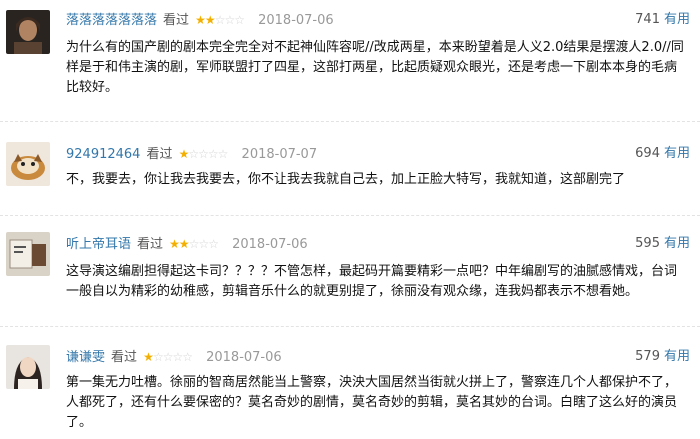 Image resolution: width=700 pixels, height=439 pixels. What do you see at coordinates (662, 20) in the screenshot?
I see `vote-area: 741 有用` at bounding box center [662, 20].